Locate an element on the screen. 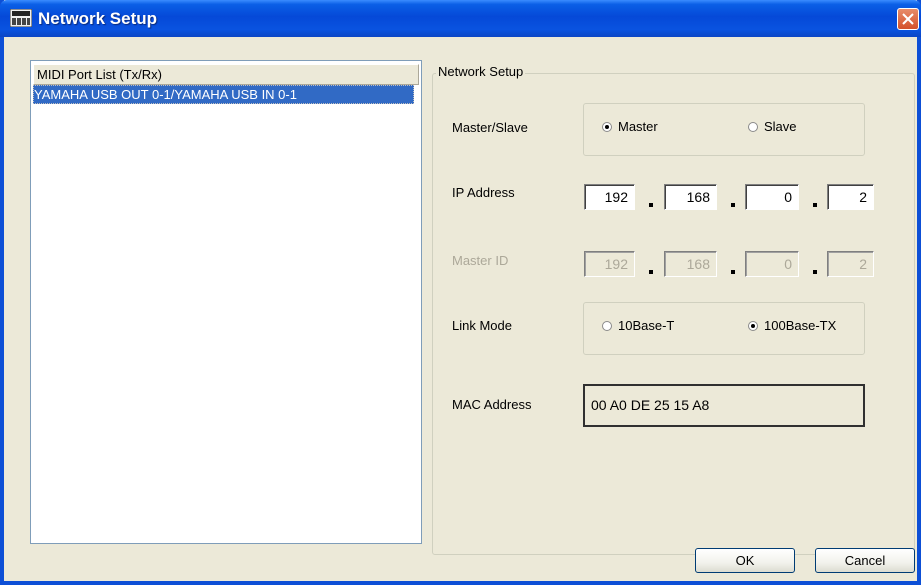 Image resolution: width=921 pixels, height=585 pixels. ip-octet-4-field: 2 is located at coordinates (850, 197).